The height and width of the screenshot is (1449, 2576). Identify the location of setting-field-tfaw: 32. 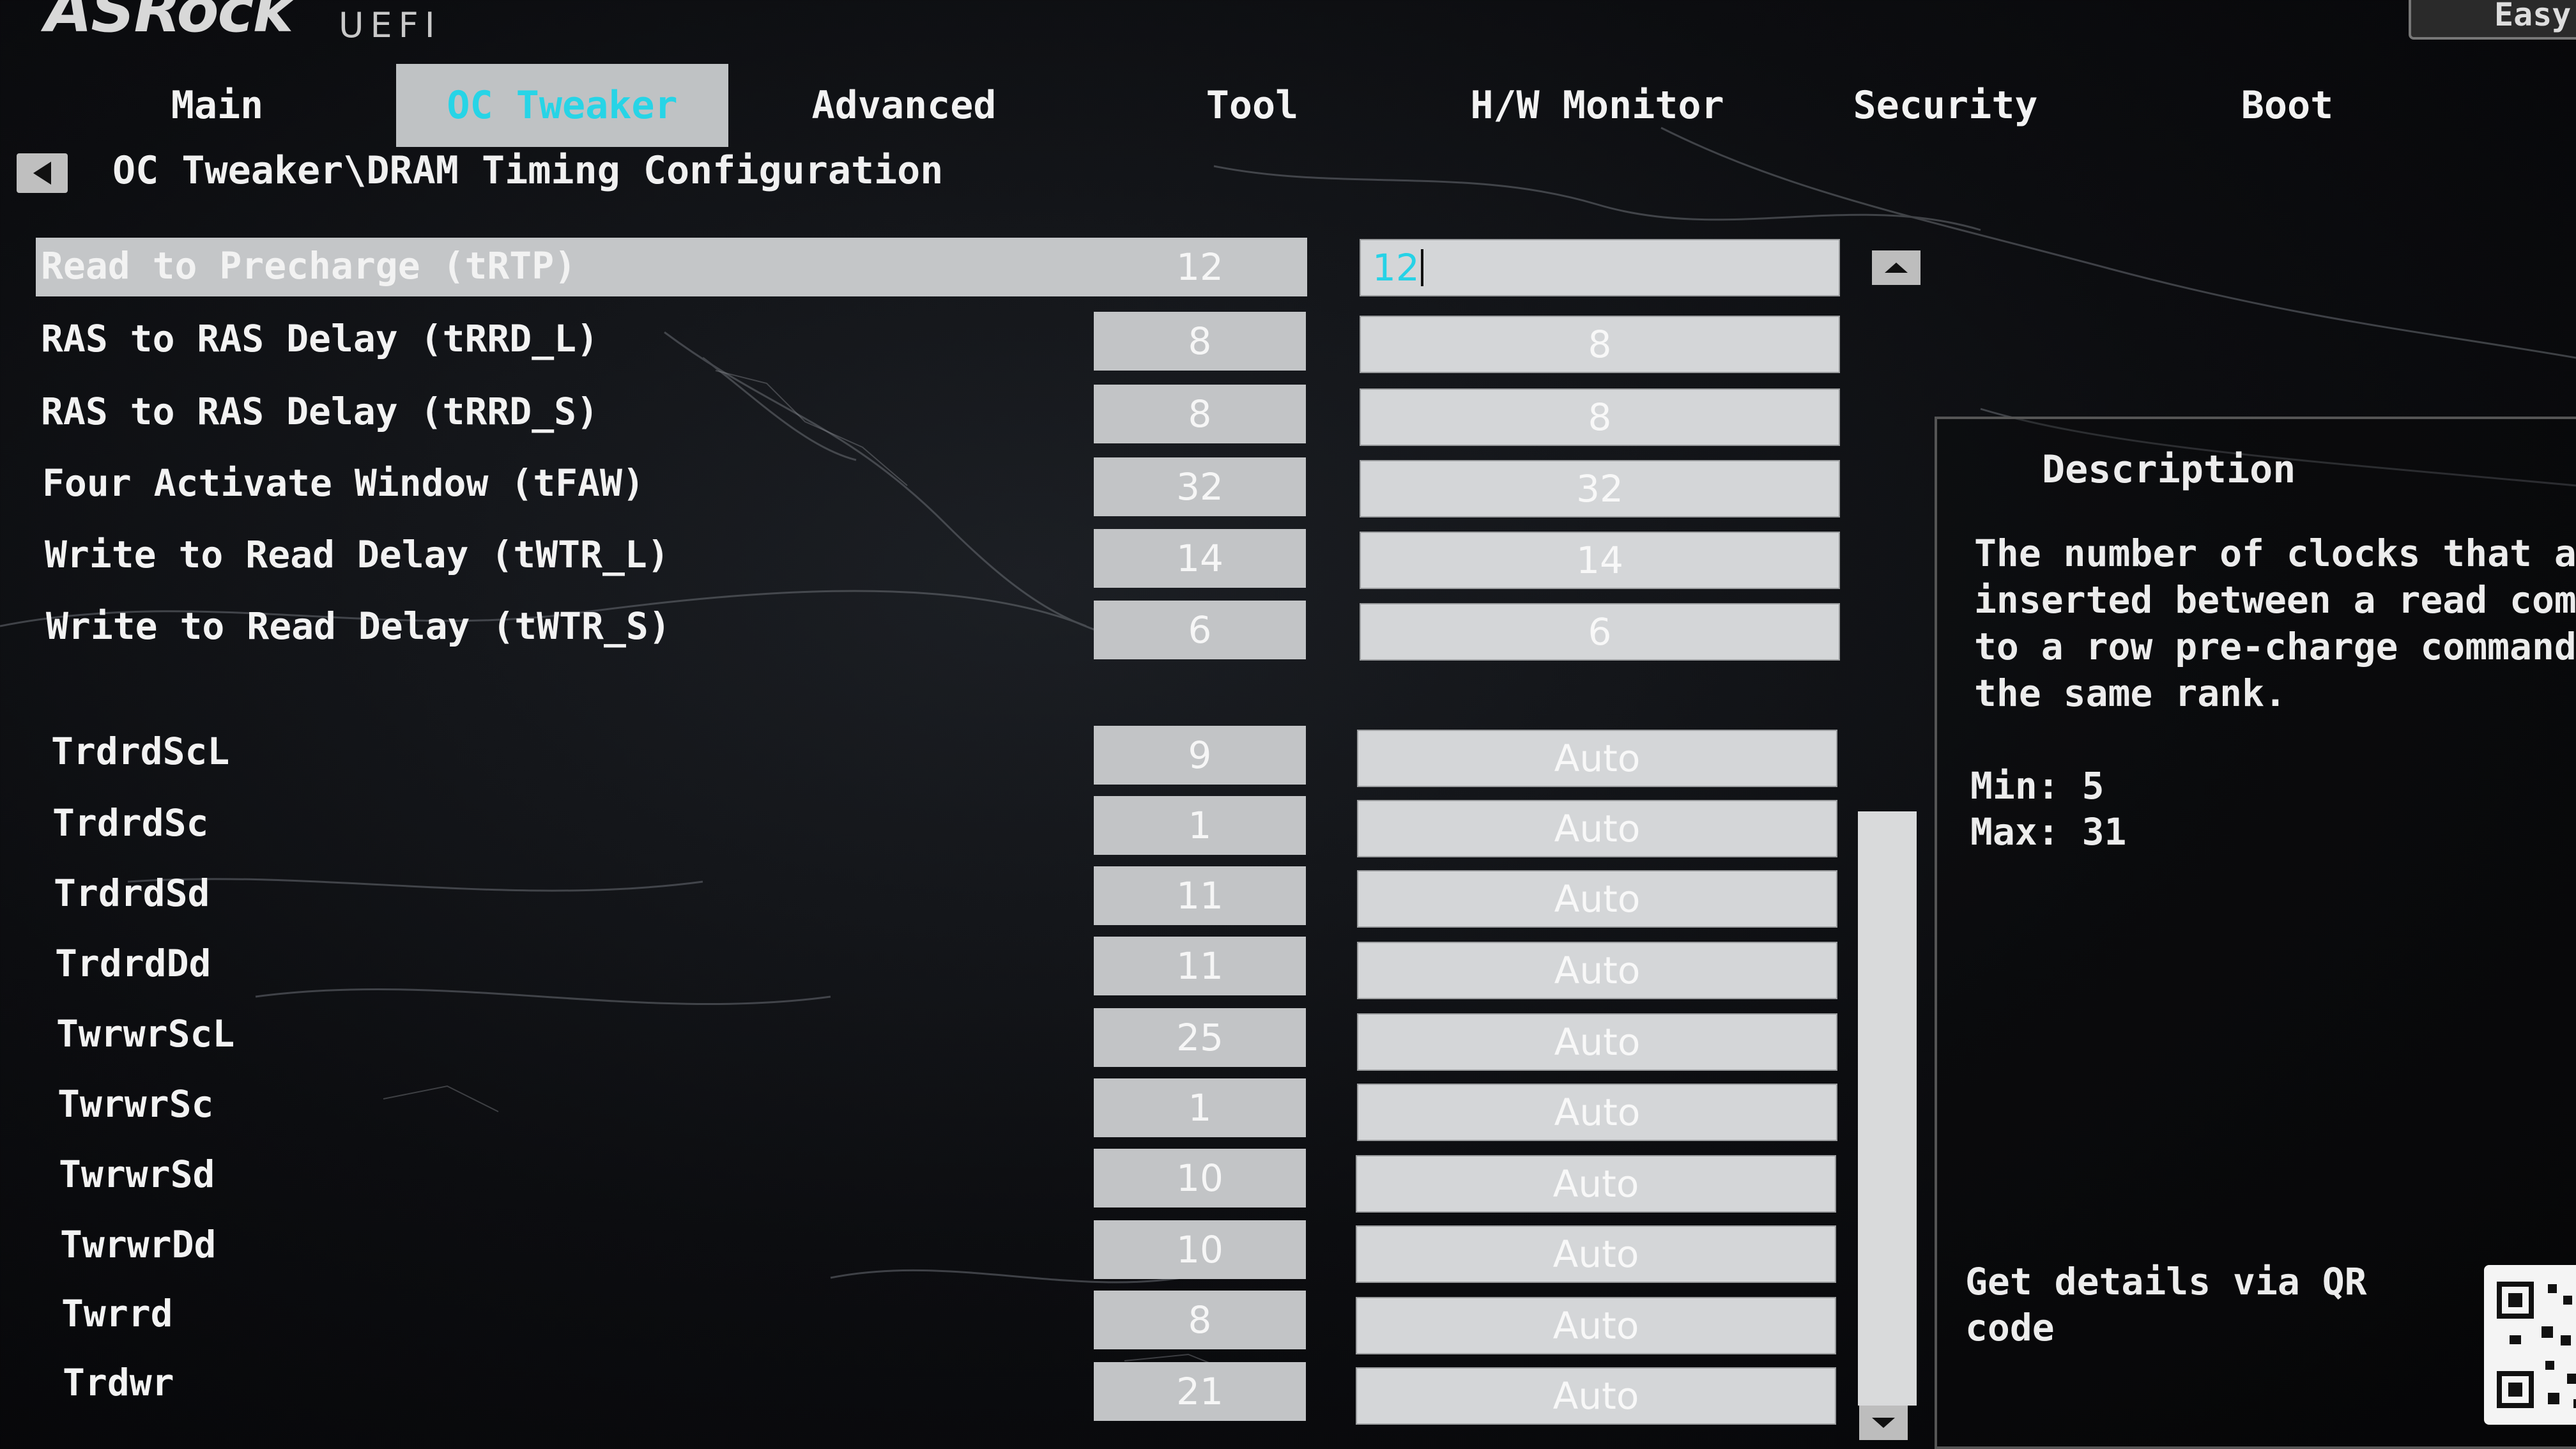
(1600, 489).